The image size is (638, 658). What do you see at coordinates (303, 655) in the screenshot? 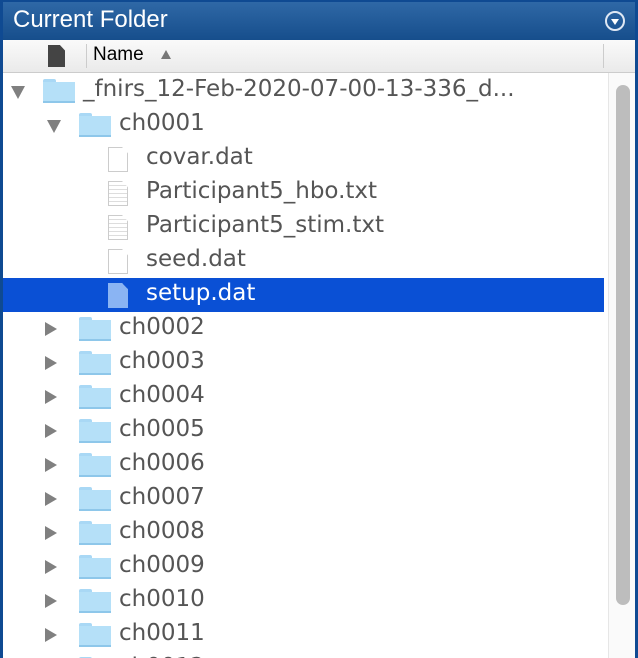
I see `folder-row: ch0012` at bounding box center [303, 655].